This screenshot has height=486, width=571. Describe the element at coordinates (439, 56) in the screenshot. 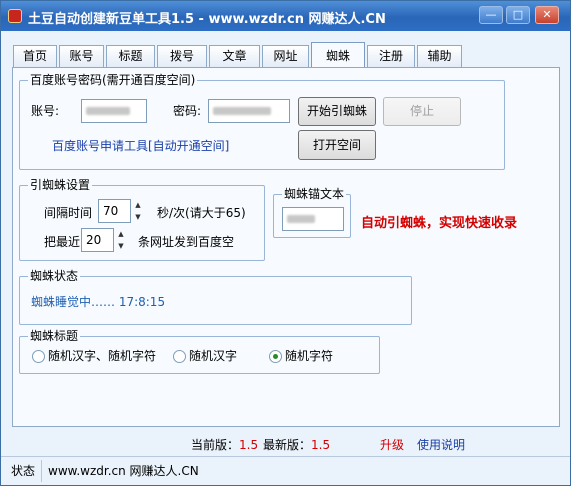

I see `tab-helper: 辅助` at that location.